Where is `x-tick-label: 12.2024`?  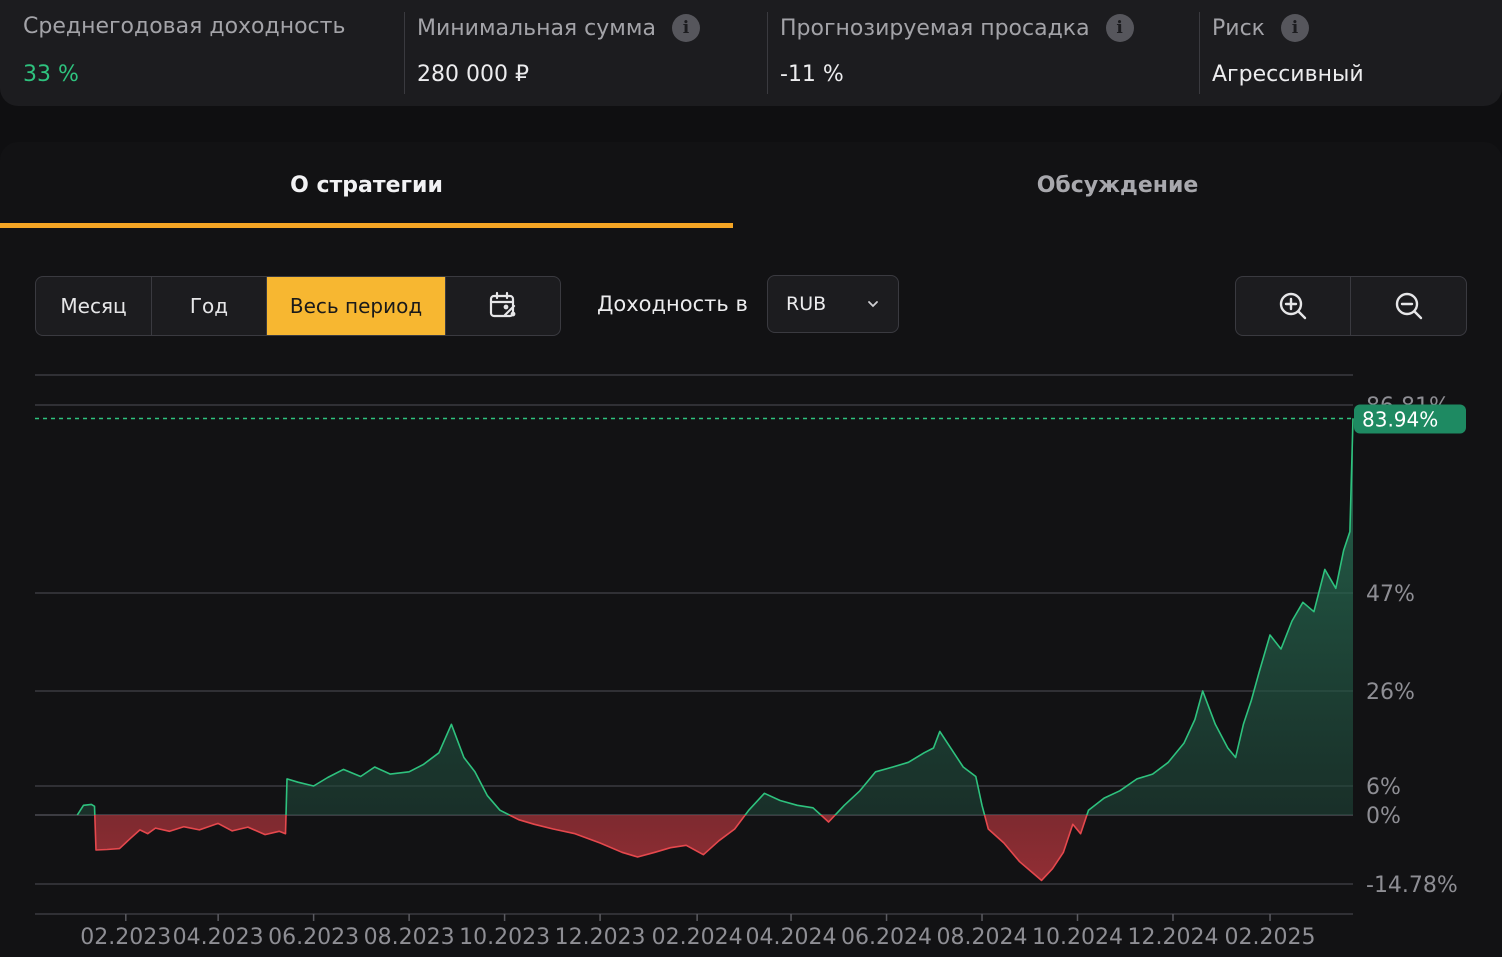
x-tick-label: 12.2024 is located at coordinates (1172, 937).